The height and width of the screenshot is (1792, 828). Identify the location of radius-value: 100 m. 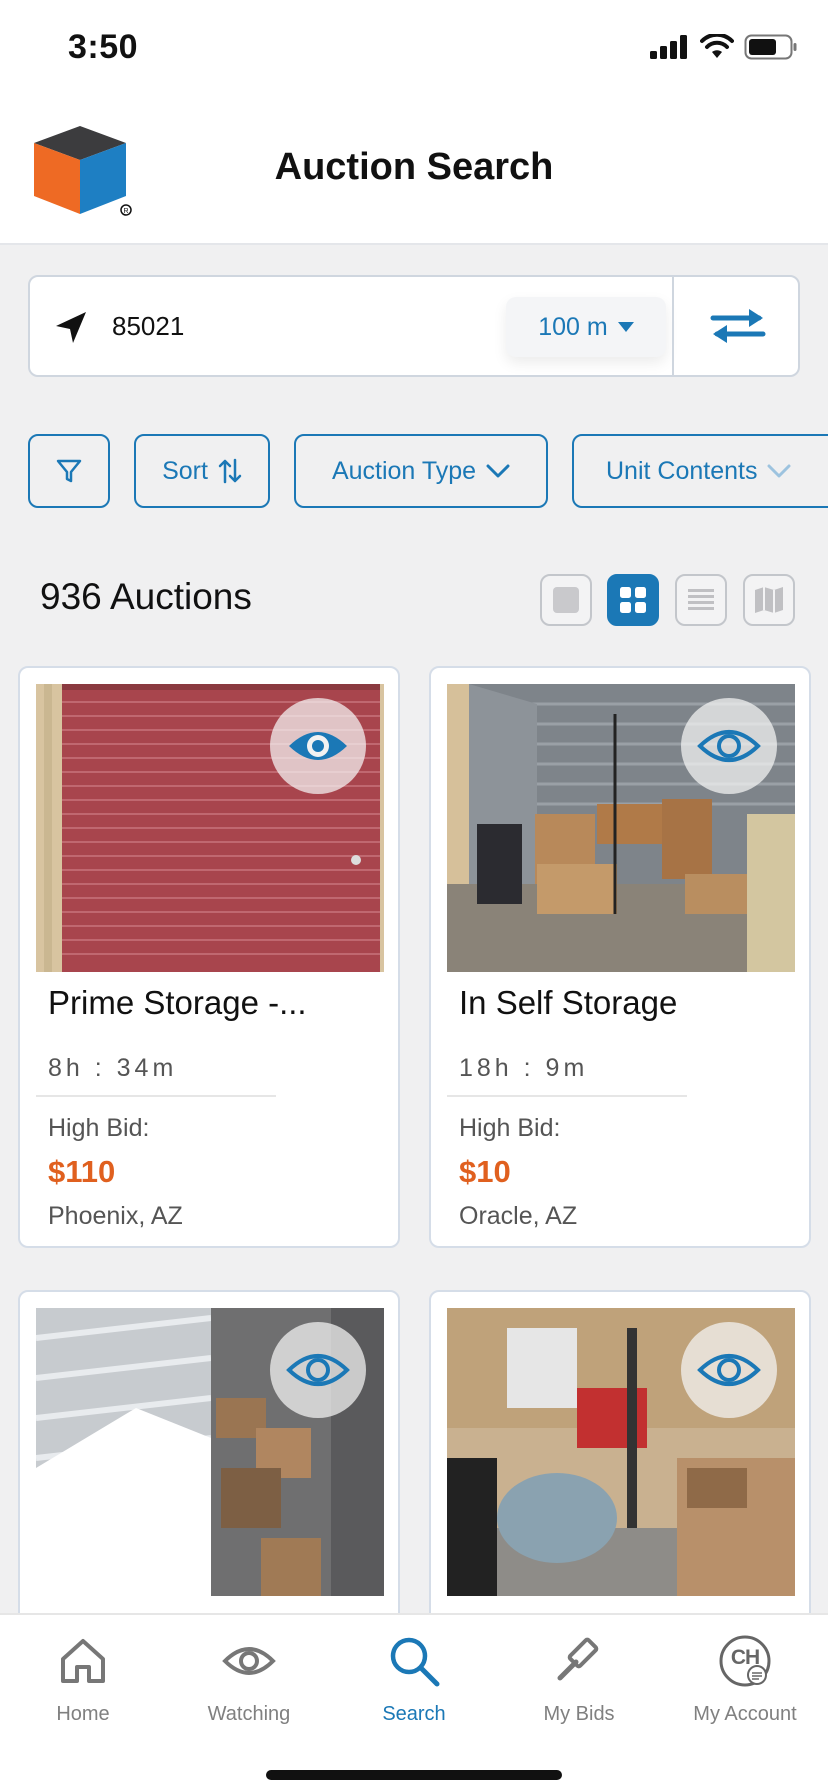
(573, 326).